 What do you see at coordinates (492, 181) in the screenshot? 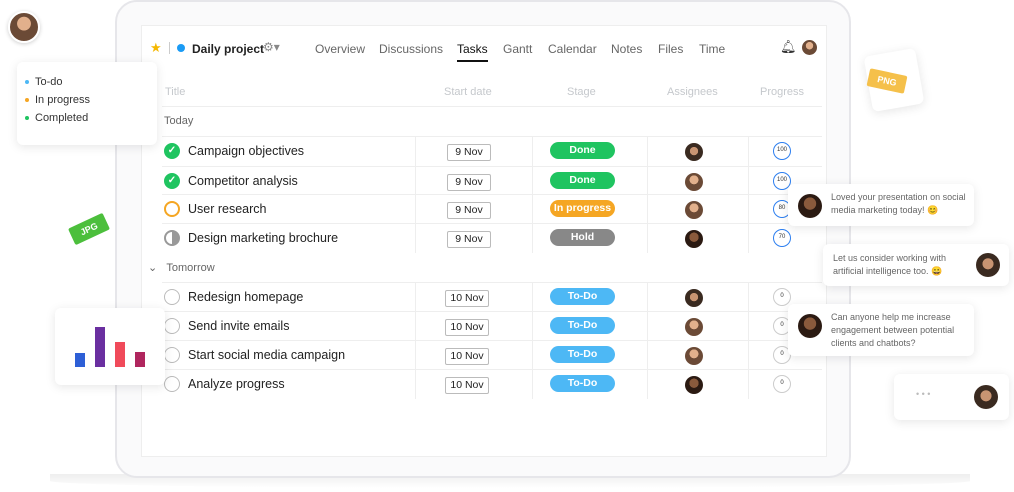
I see `table-row: ✓ Competitor analysis 9 Nov Done 100` at bounding box center [492, 181].